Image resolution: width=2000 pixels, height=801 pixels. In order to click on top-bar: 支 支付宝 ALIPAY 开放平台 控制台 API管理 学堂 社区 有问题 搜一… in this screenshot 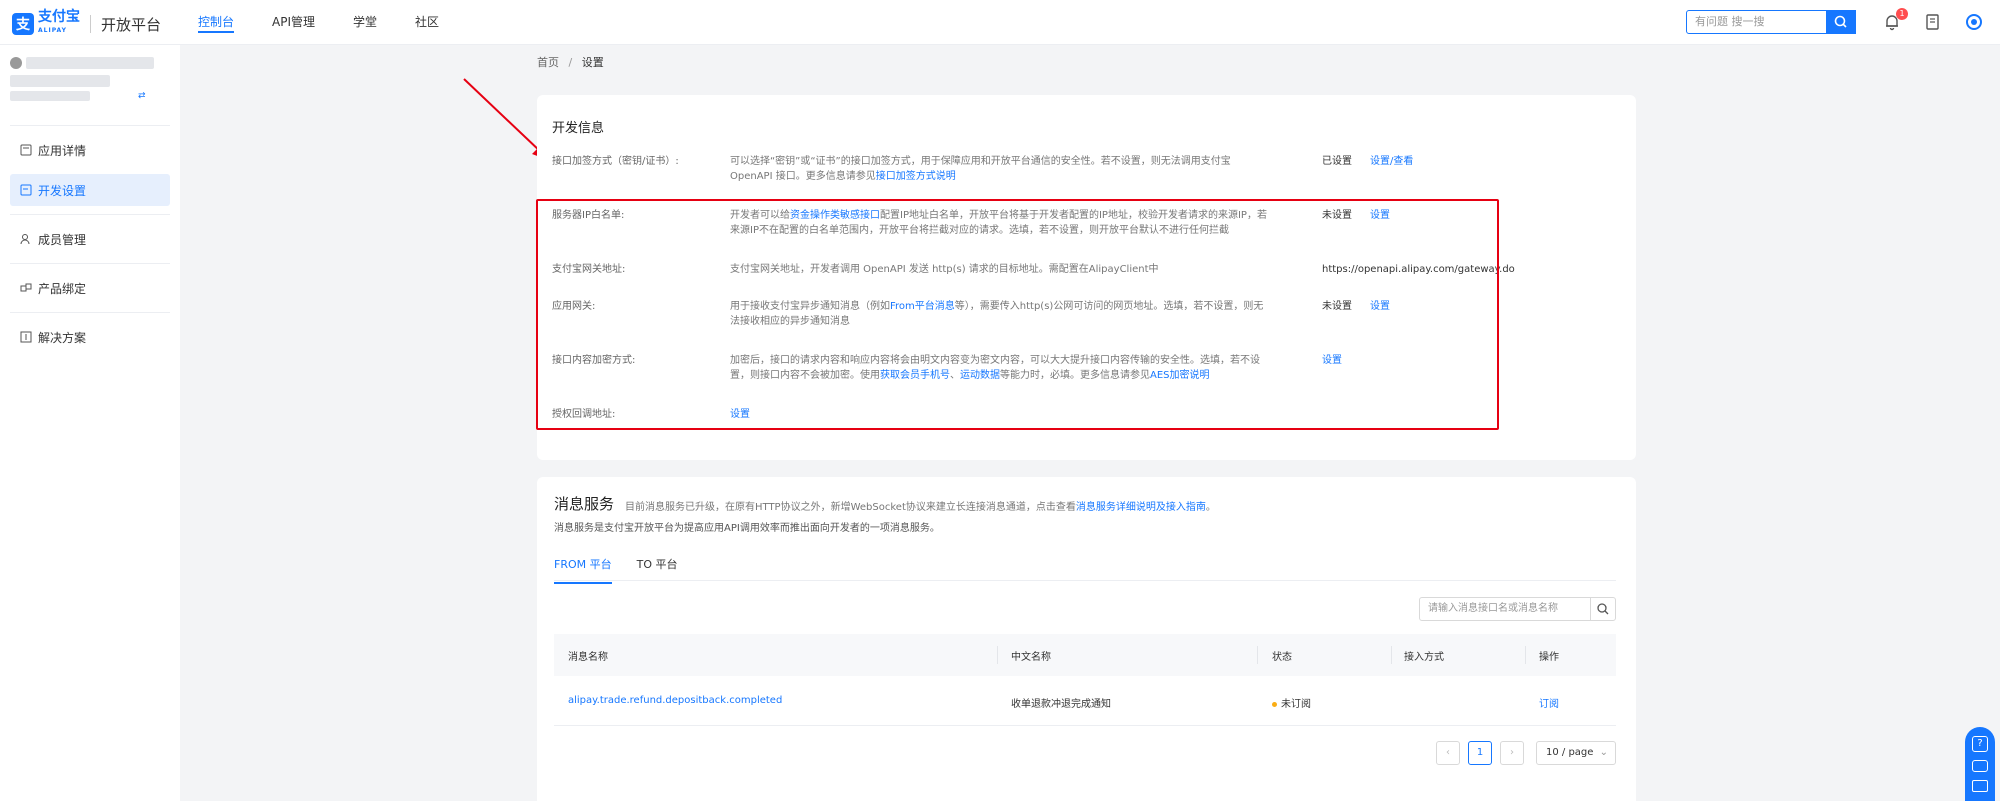, I will do `click(1000, 22)`.